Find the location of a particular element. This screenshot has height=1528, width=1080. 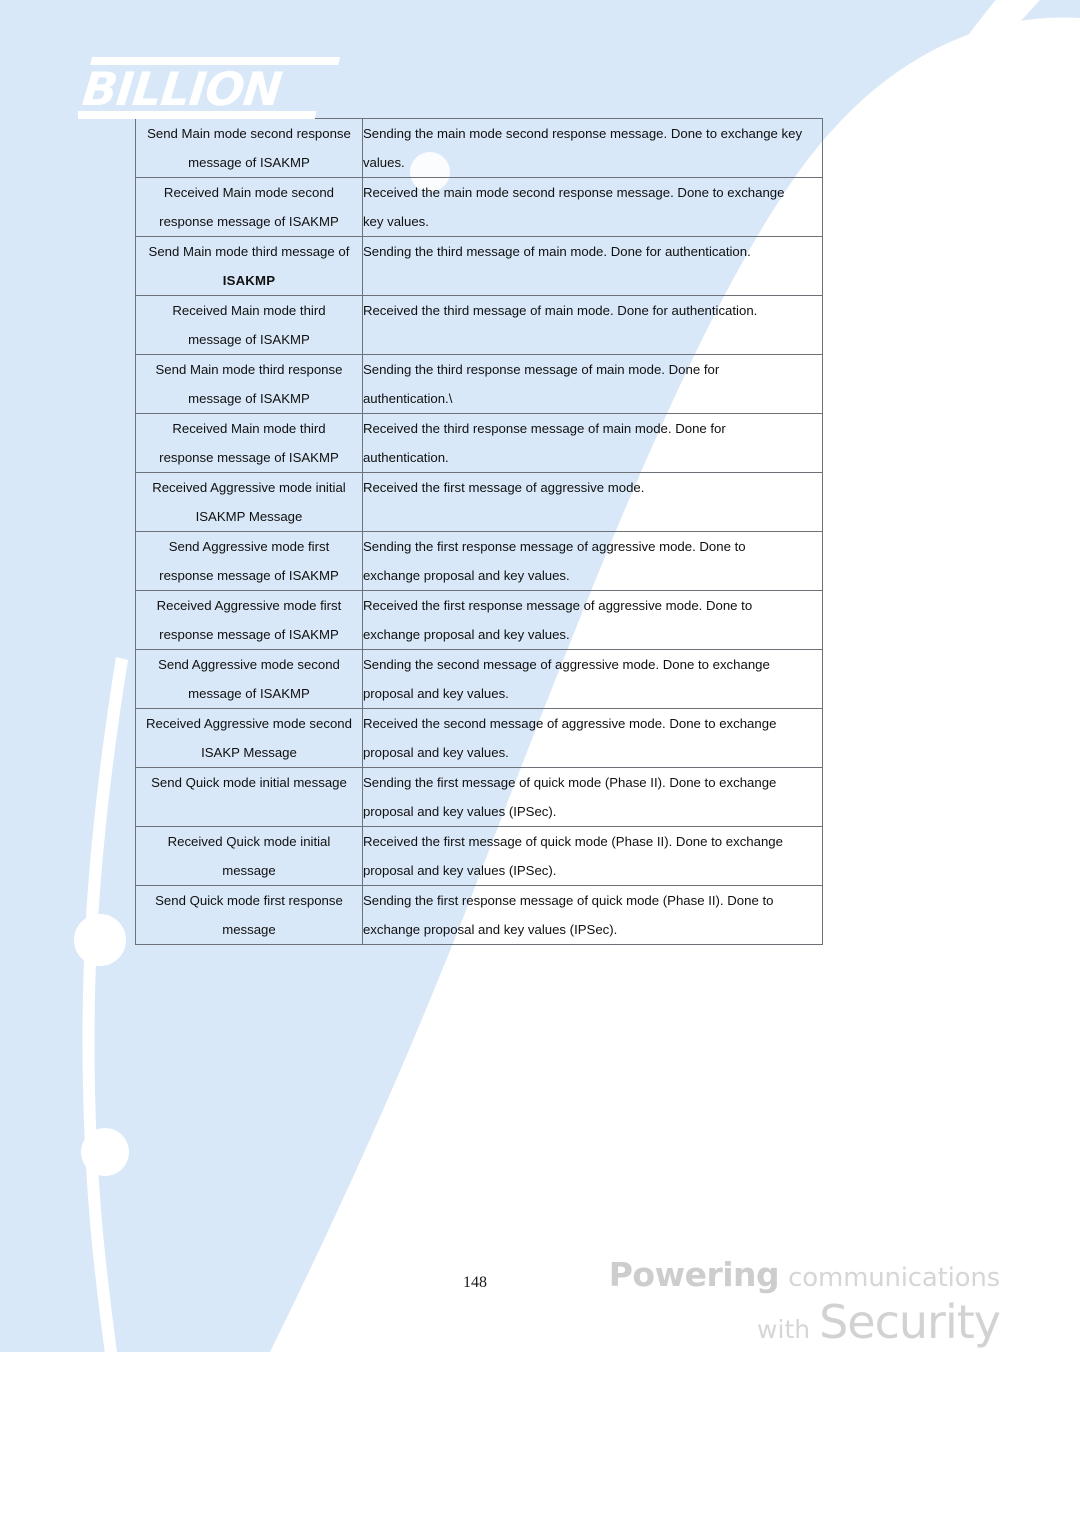

term-line: Received Aggressive mode initial is located at coordinates (249, 487).